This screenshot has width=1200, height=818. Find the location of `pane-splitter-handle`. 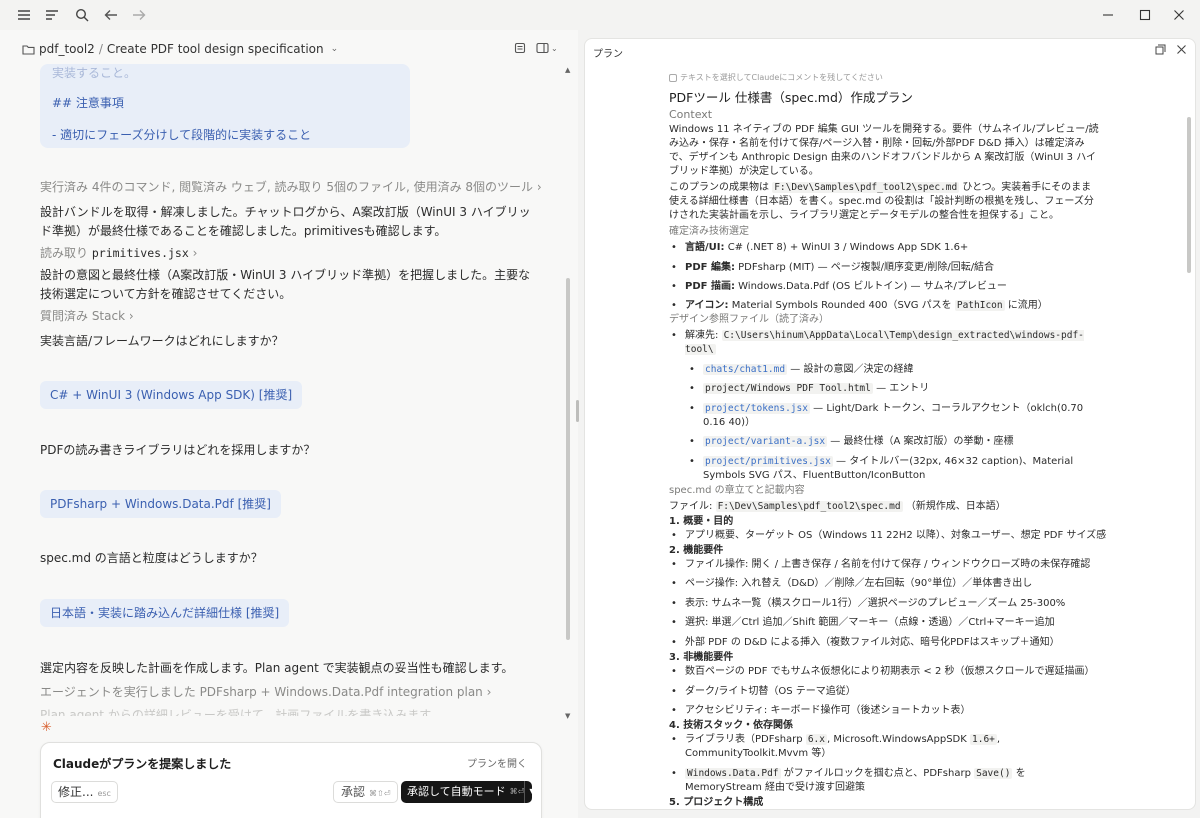

pane-splitter-handle is located at coordinates (577, 411).